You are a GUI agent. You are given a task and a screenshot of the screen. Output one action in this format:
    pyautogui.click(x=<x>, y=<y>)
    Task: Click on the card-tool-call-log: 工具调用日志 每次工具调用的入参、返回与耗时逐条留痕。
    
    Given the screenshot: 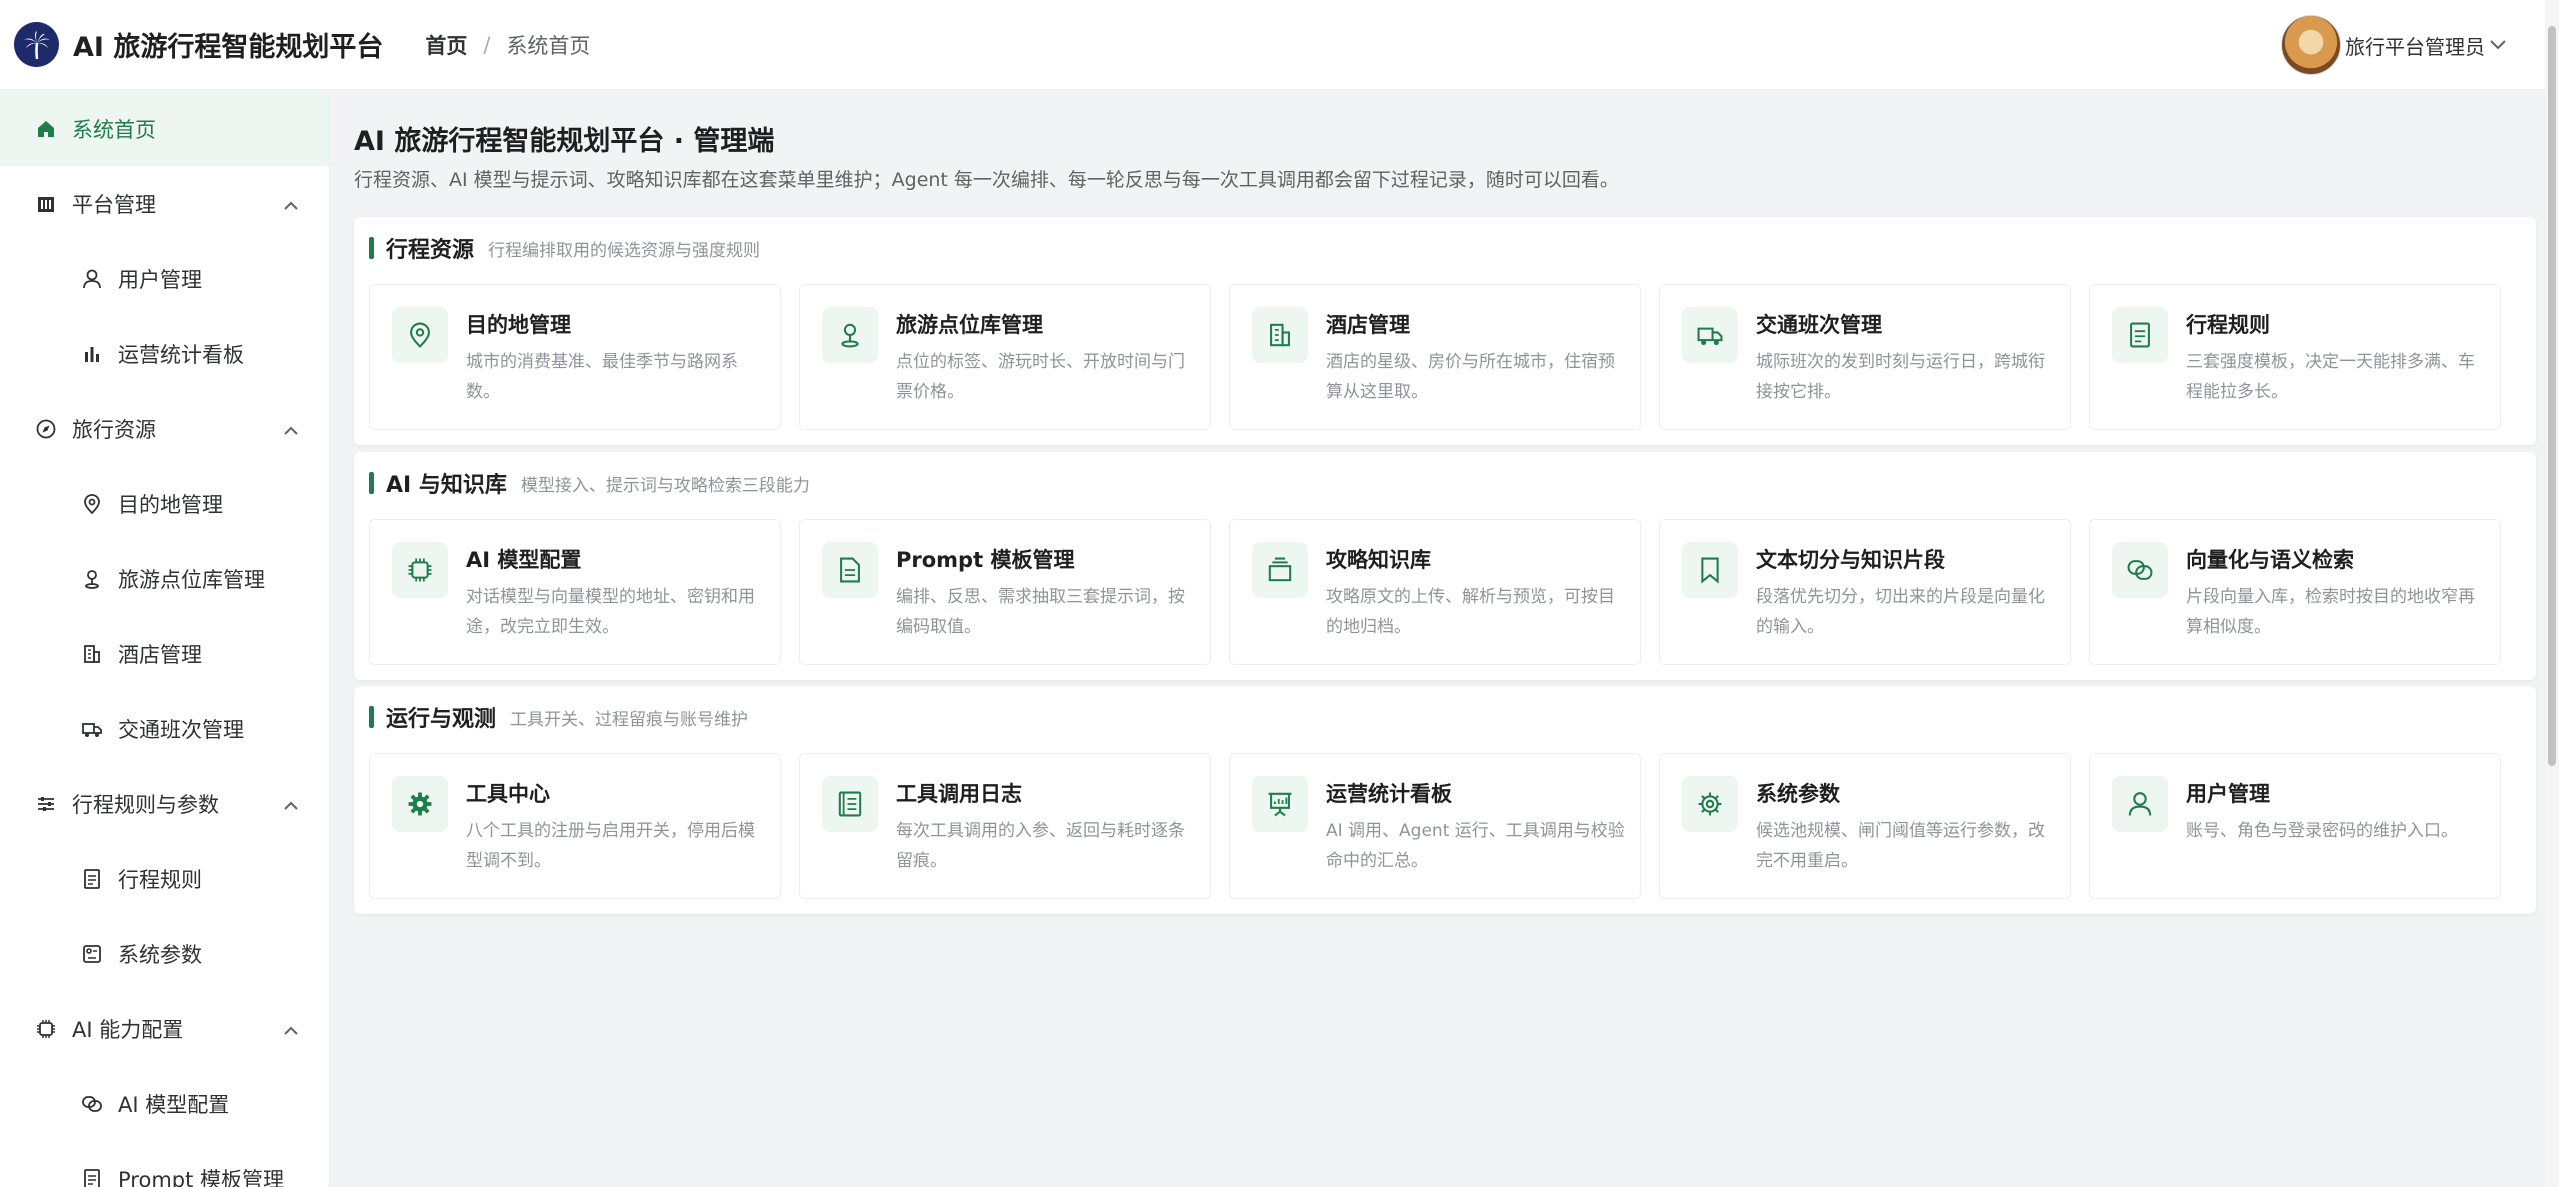 What is the action you would take?
    pyautogui.click(x=1005, y=826)
    